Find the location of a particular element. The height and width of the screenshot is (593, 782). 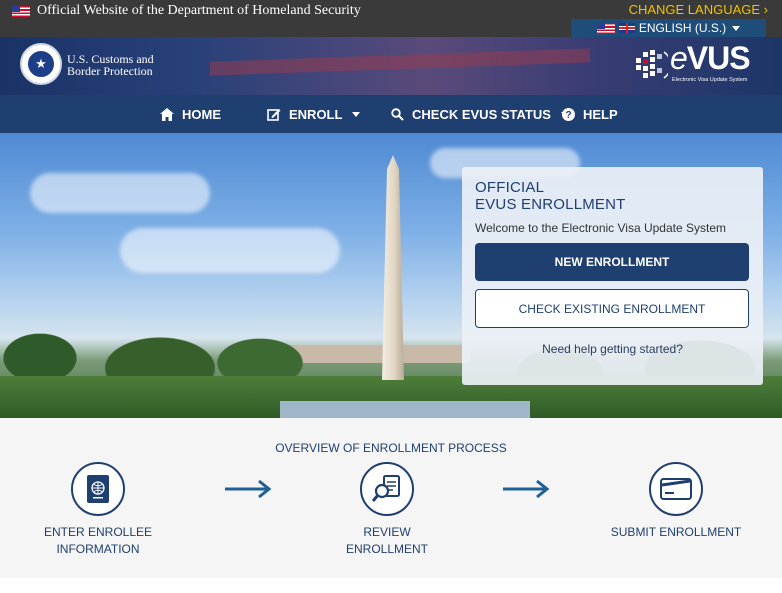

hero-reflecting-pool is located at coordinates (405, 409).